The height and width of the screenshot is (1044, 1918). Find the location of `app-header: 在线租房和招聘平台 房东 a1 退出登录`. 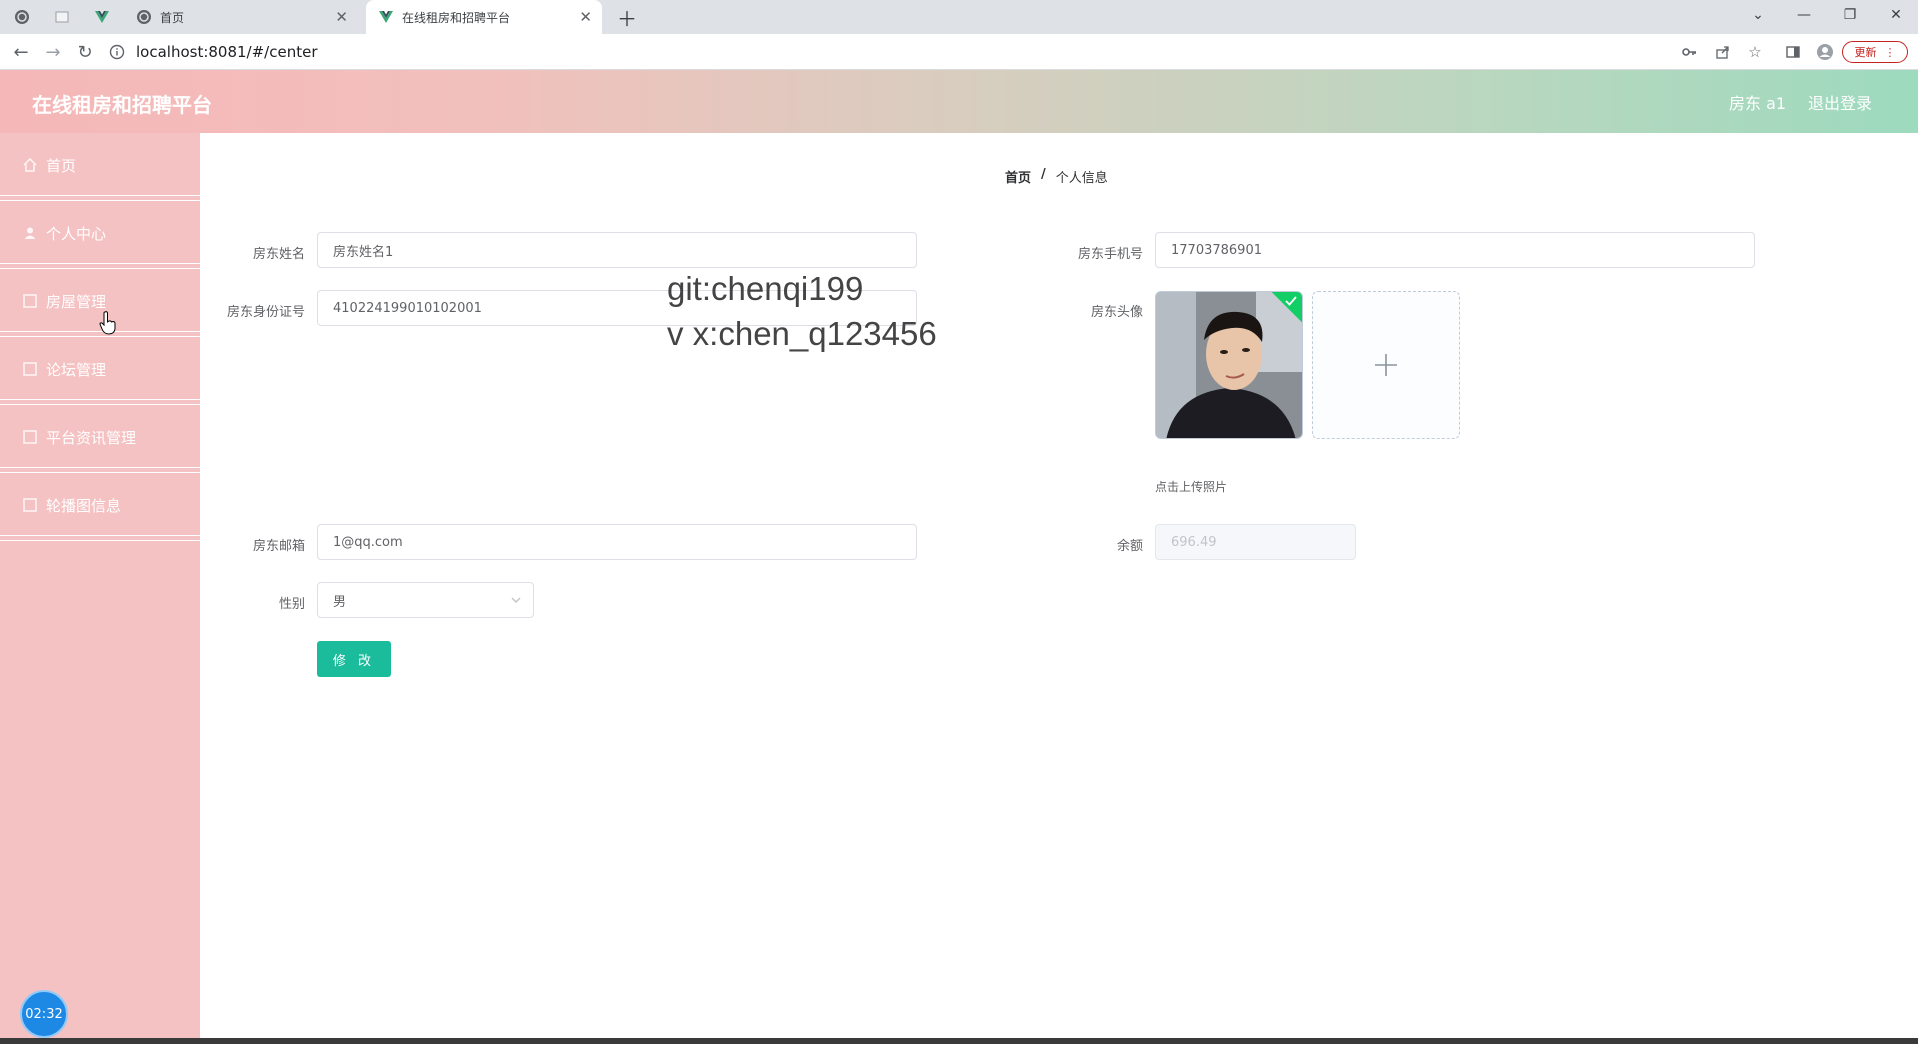

app-header: 在线租房和招聘平台 房东 a1 退出登录 is located at coordinates (959, 101).